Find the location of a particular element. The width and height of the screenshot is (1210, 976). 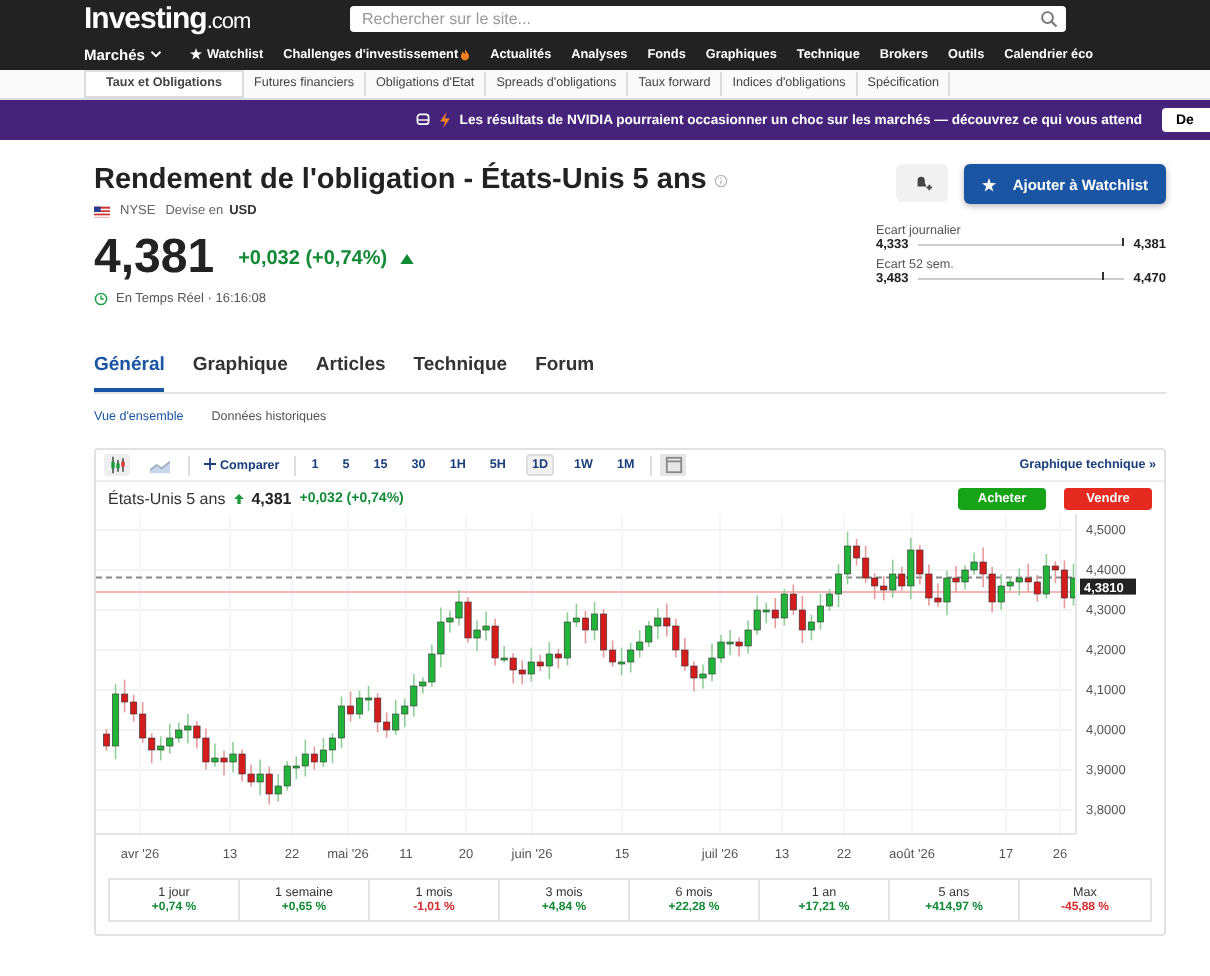

quote-price: 4,381 is located at coordinates (271, 498).